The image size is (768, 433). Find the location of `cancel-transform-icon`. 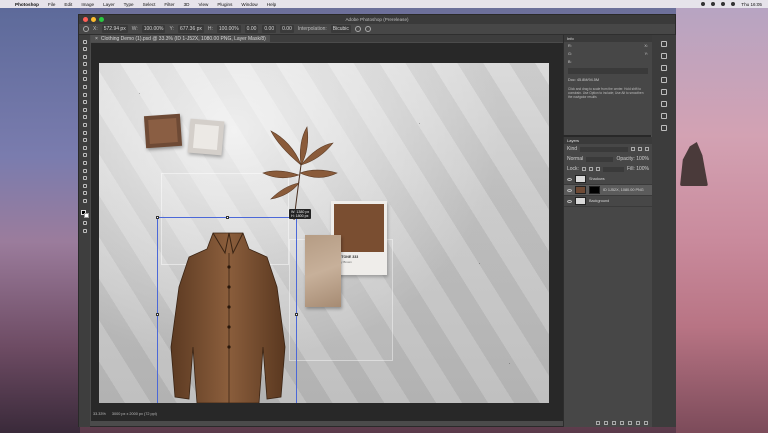

cancel-transform-icon is located at coordinates (357, 29).